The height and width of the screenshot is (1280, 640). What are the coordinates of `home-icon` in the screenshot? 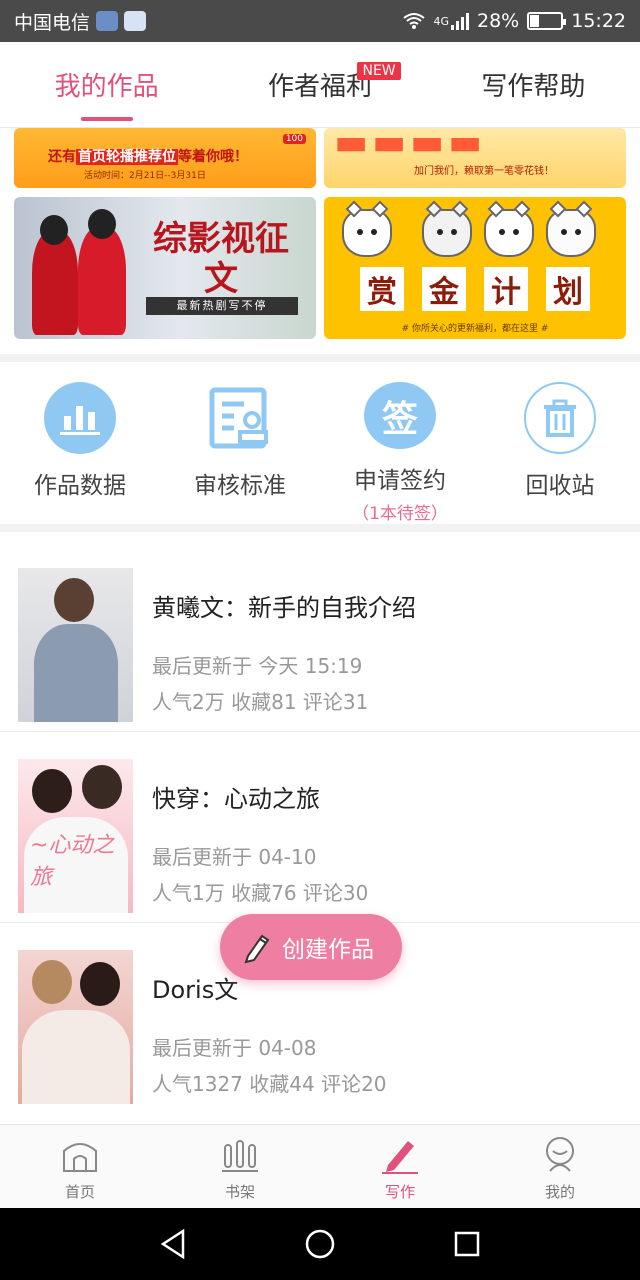 It's located at (80, 1157).